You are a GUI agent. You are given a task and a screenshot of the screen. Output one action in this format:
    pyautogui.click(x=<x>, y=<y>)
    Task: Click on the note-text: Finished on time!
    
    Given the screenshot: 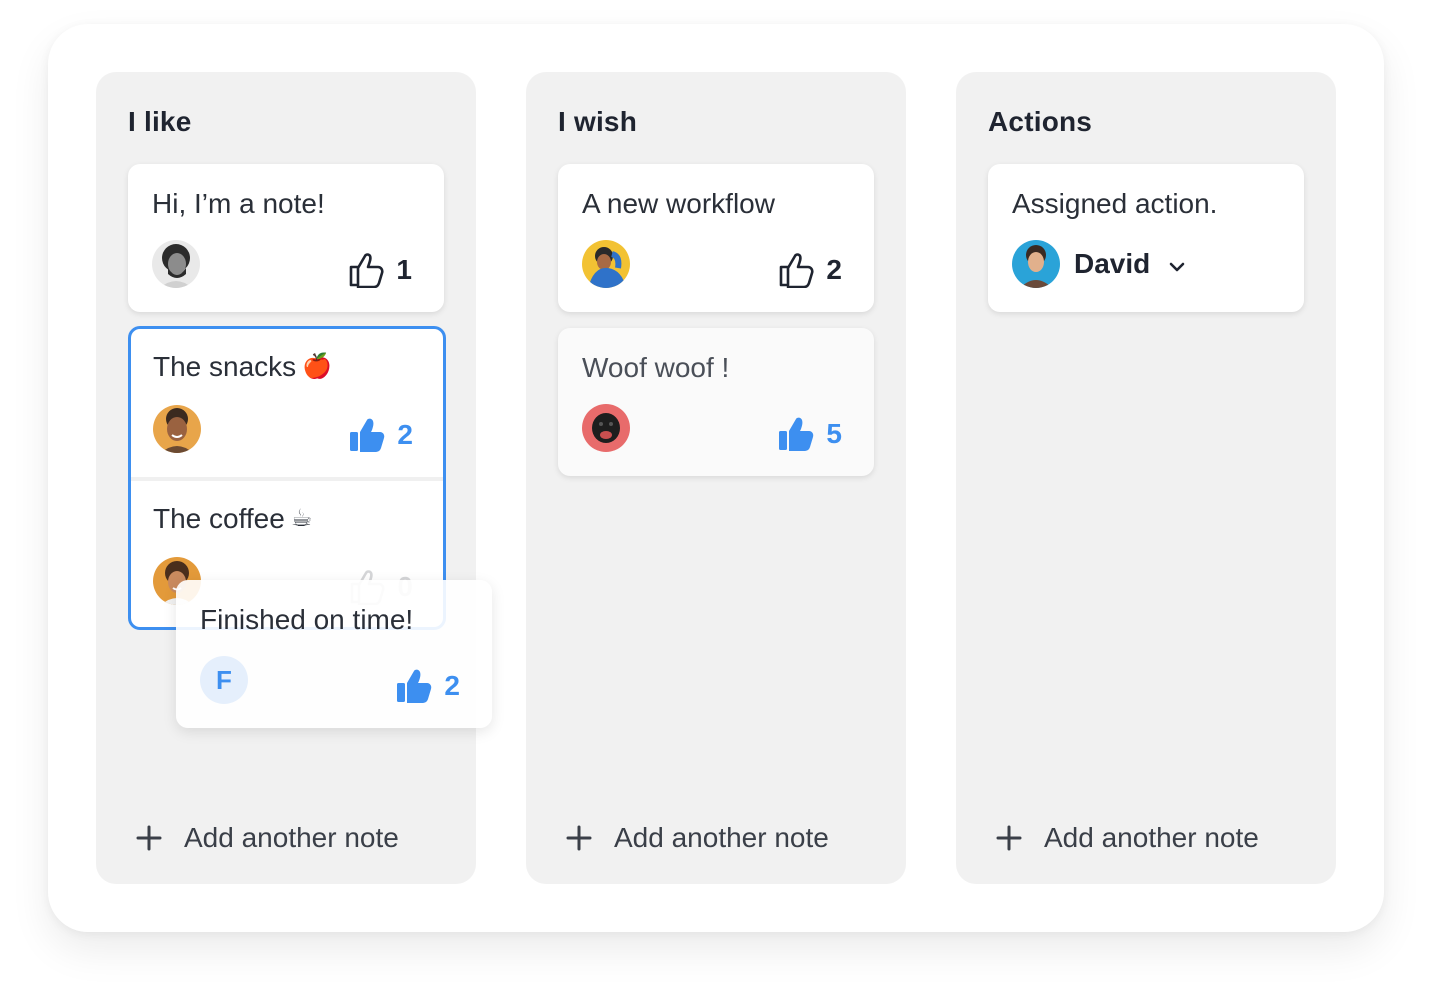 What is the action you would take?
    pyautogui.click(x=307, y=619)
    